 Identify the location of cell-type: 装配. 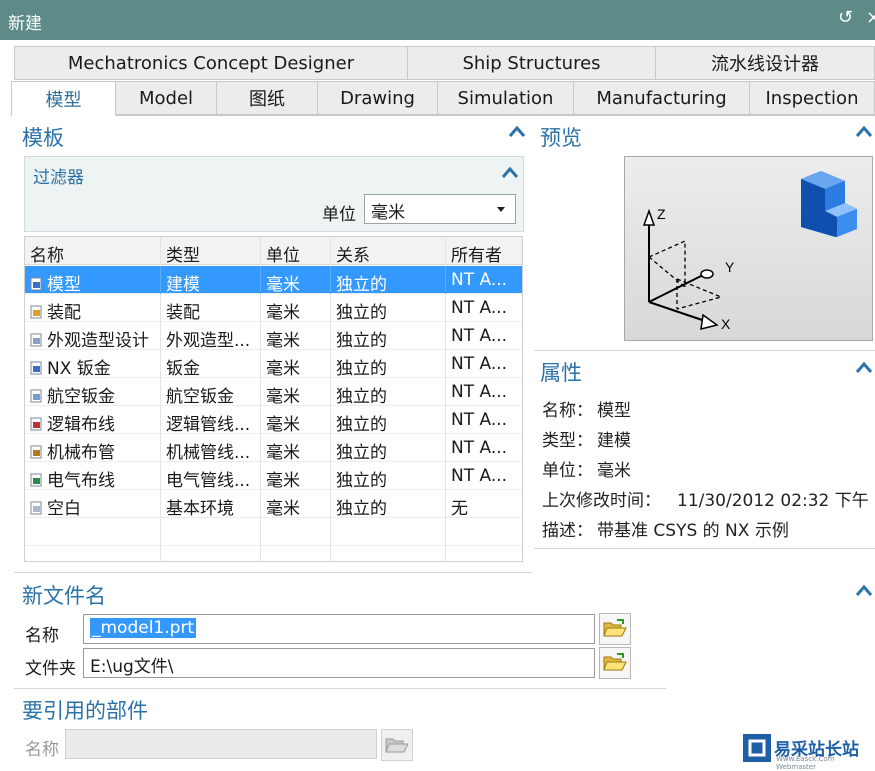
(211, 308).